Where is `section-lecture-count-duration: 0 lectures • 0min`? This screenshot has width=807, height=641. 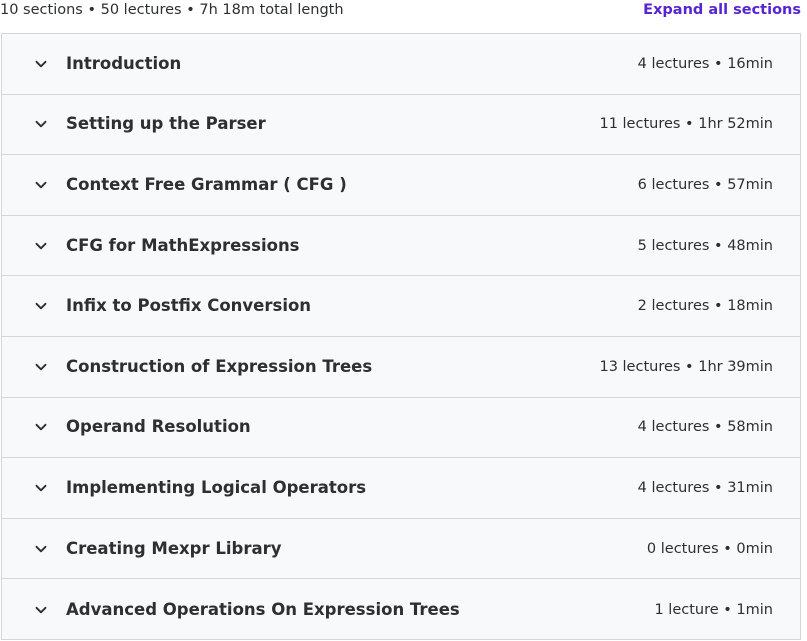 section-lecture-count-duration: 0 lectures • 0min is located at coordinates (709, 548).